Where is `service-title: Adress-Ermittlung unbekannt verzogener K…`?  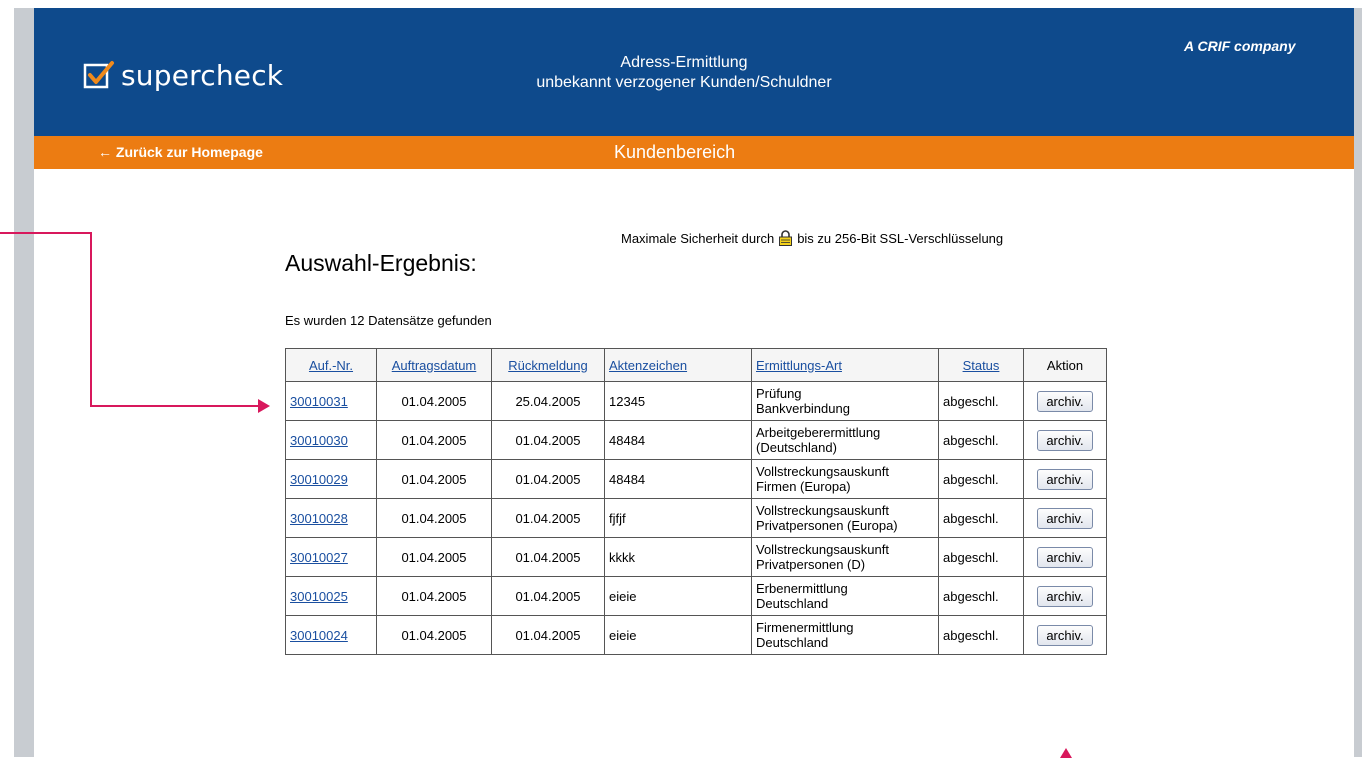 service-title: Adress-Ermittlung unbekannt verzogener K… is located at coordinates (684, 73).